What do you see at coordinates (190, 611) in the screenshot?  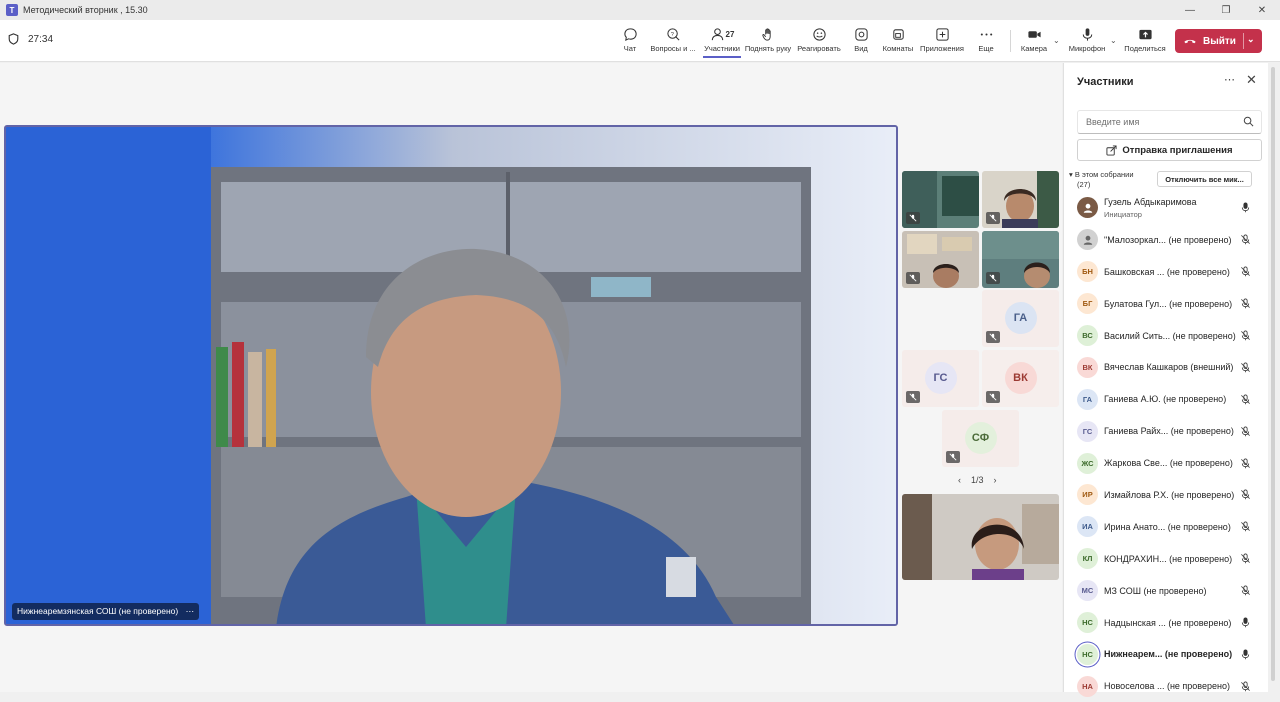 I see `speaker-more-icon: ⋯` at bounding box center [190, 611].